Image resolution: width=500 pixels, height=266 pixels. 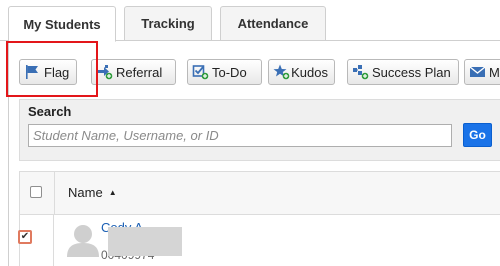 I want to click on message-button-label: Me, so click(x=494, y=72).